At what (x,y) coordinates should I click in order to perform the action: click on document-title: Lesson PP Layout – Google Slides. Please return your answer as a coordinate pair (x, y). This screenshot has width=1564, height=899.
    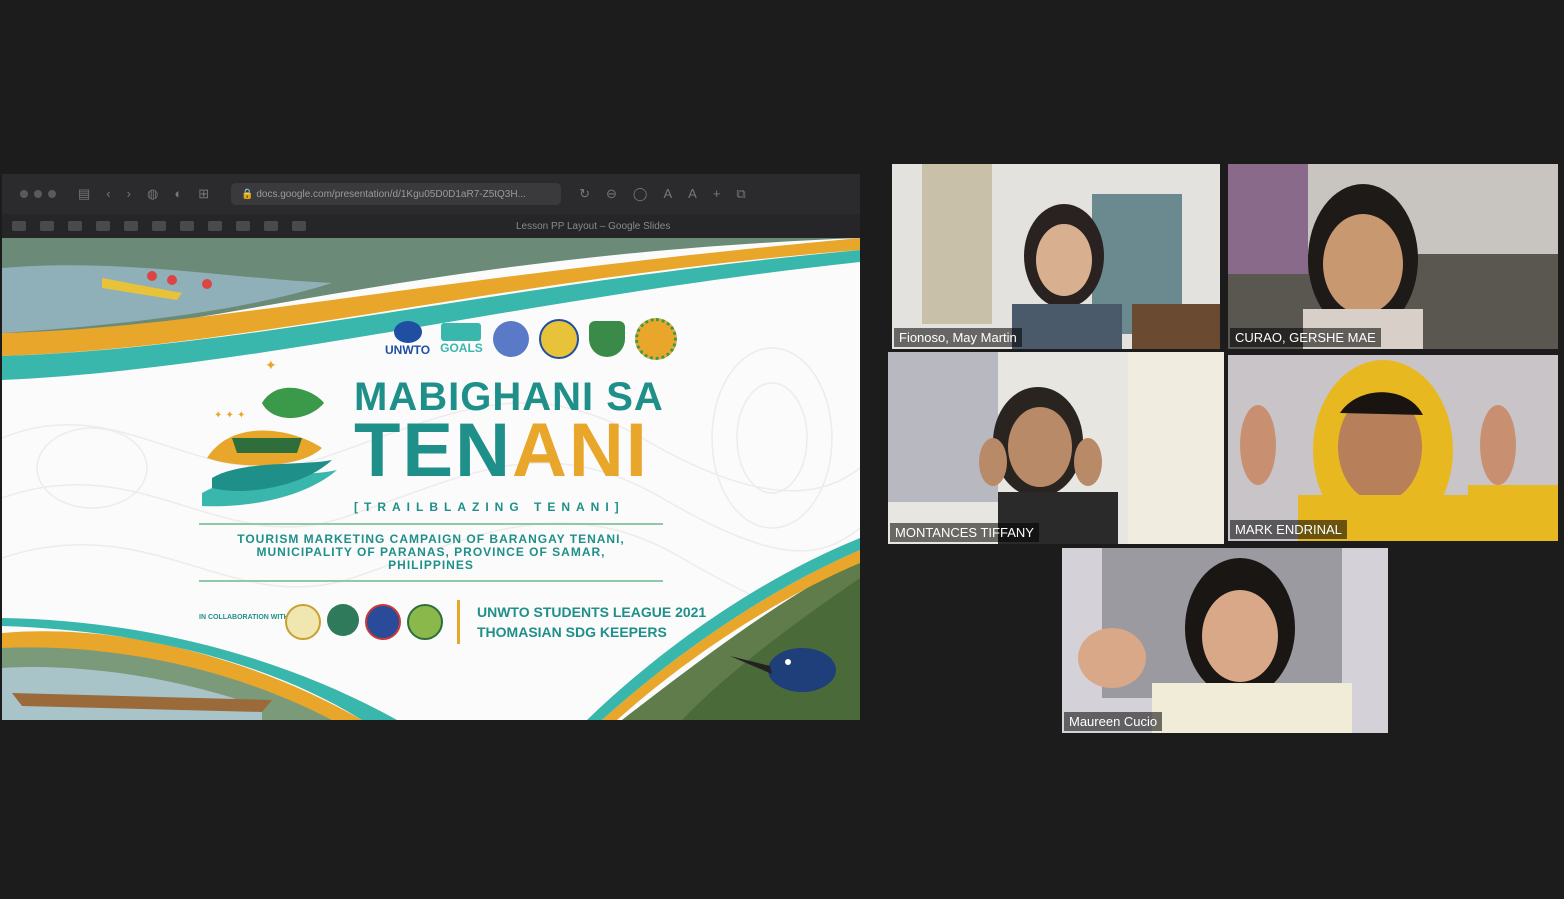
    Looking at the image, I should click on (593, 226).